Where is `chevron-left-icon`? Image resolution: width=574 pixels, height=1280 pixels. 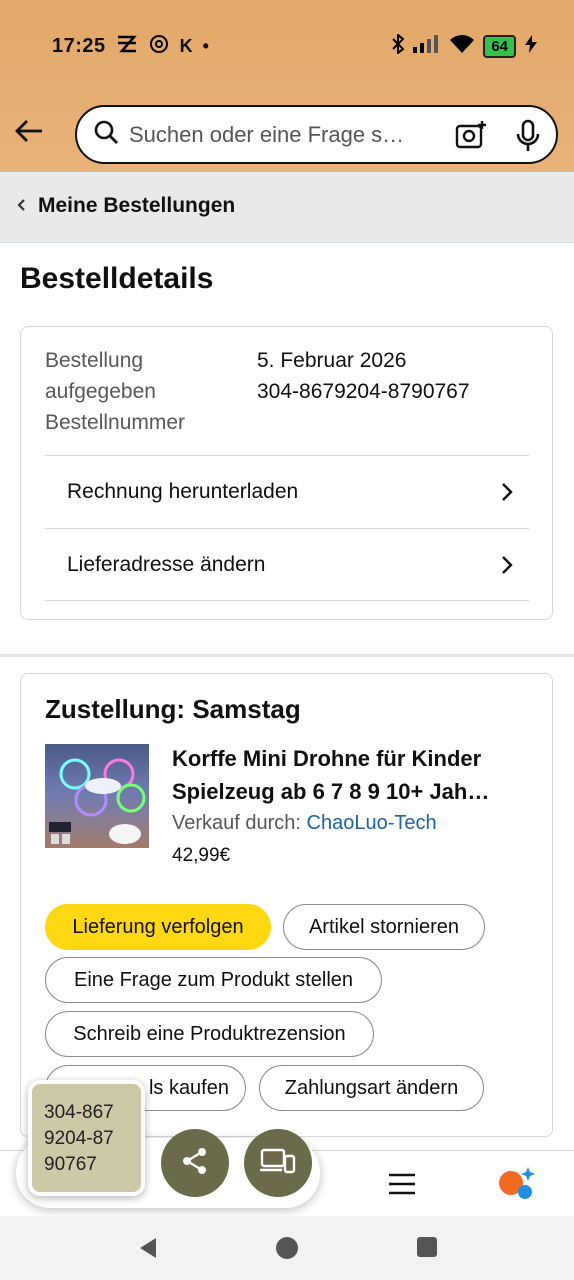
chevron-left-icon is located at coordinates (21, 206).